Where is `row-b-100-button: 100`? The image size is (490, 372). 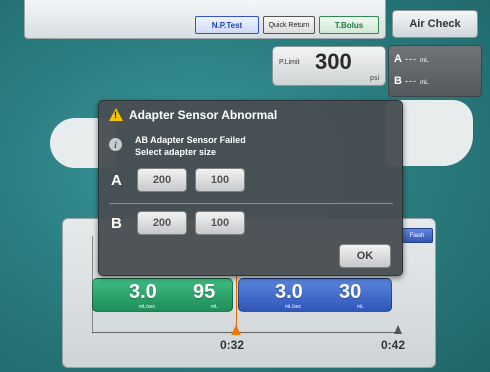
row-b-100-button: 100 is located at coordinates (220, 223).